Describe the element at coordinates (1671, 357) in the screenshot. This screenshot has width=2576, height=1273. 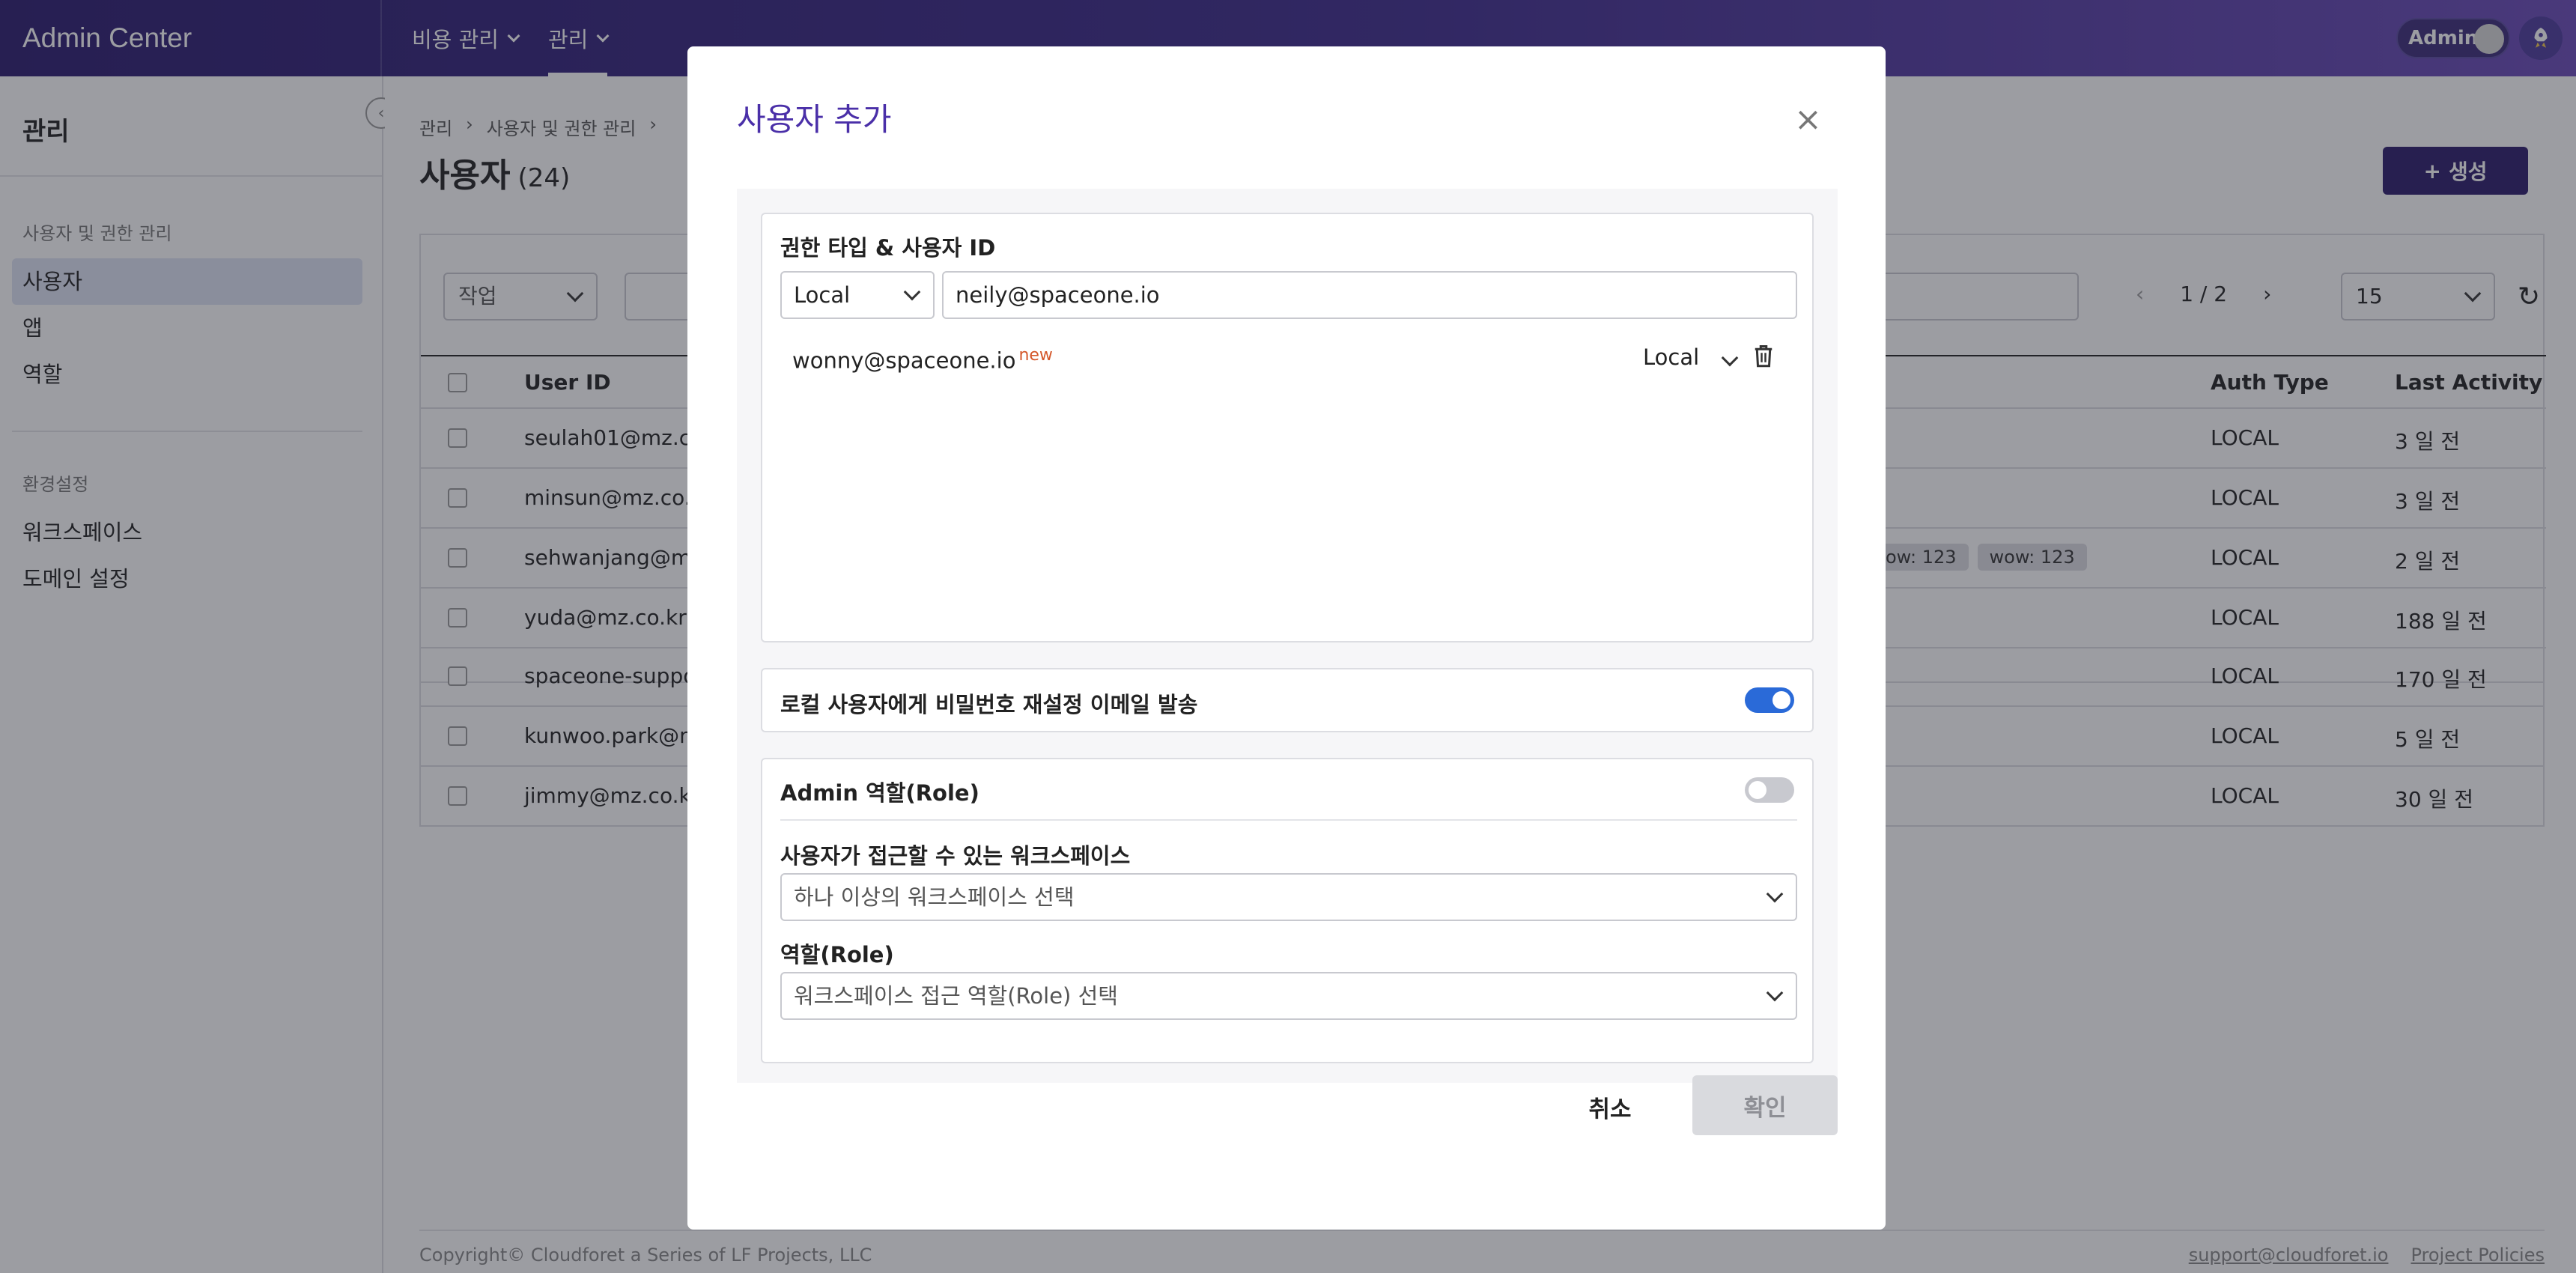
I see `added-user-auth-value: Local` at that location.